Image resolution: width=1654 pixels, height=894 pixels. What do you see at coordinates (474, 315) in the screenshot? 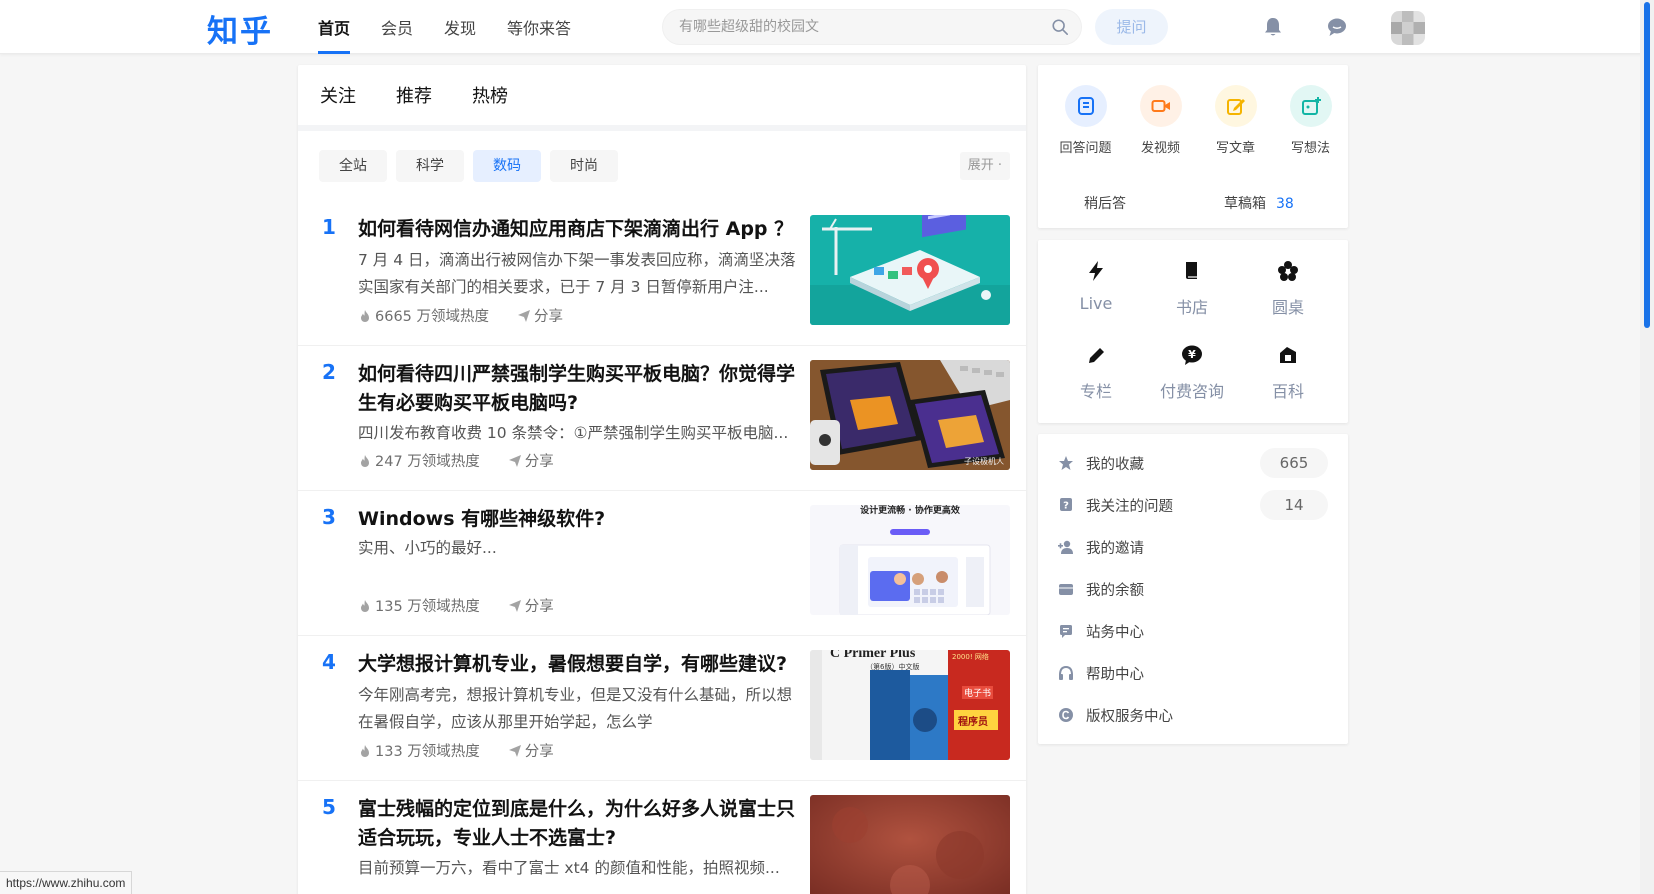
I see `hot-meta: 6665 万领域热度 分享` at bounding box center [474, 315].